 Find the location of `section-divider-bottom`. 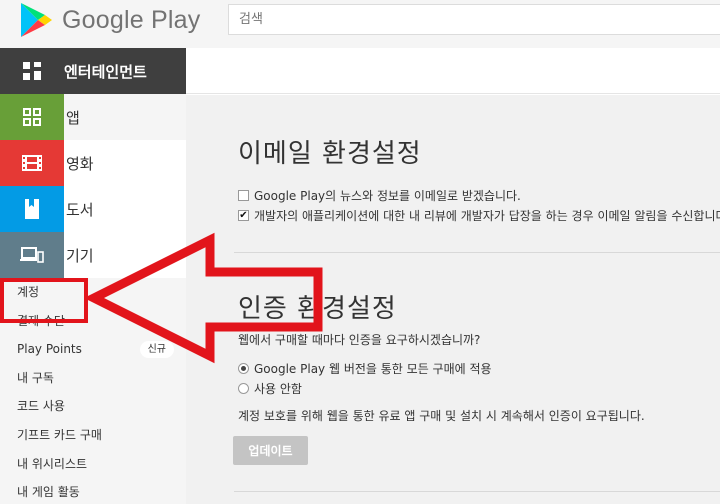

section-divider-bottom is located at coordinates (477, 491).